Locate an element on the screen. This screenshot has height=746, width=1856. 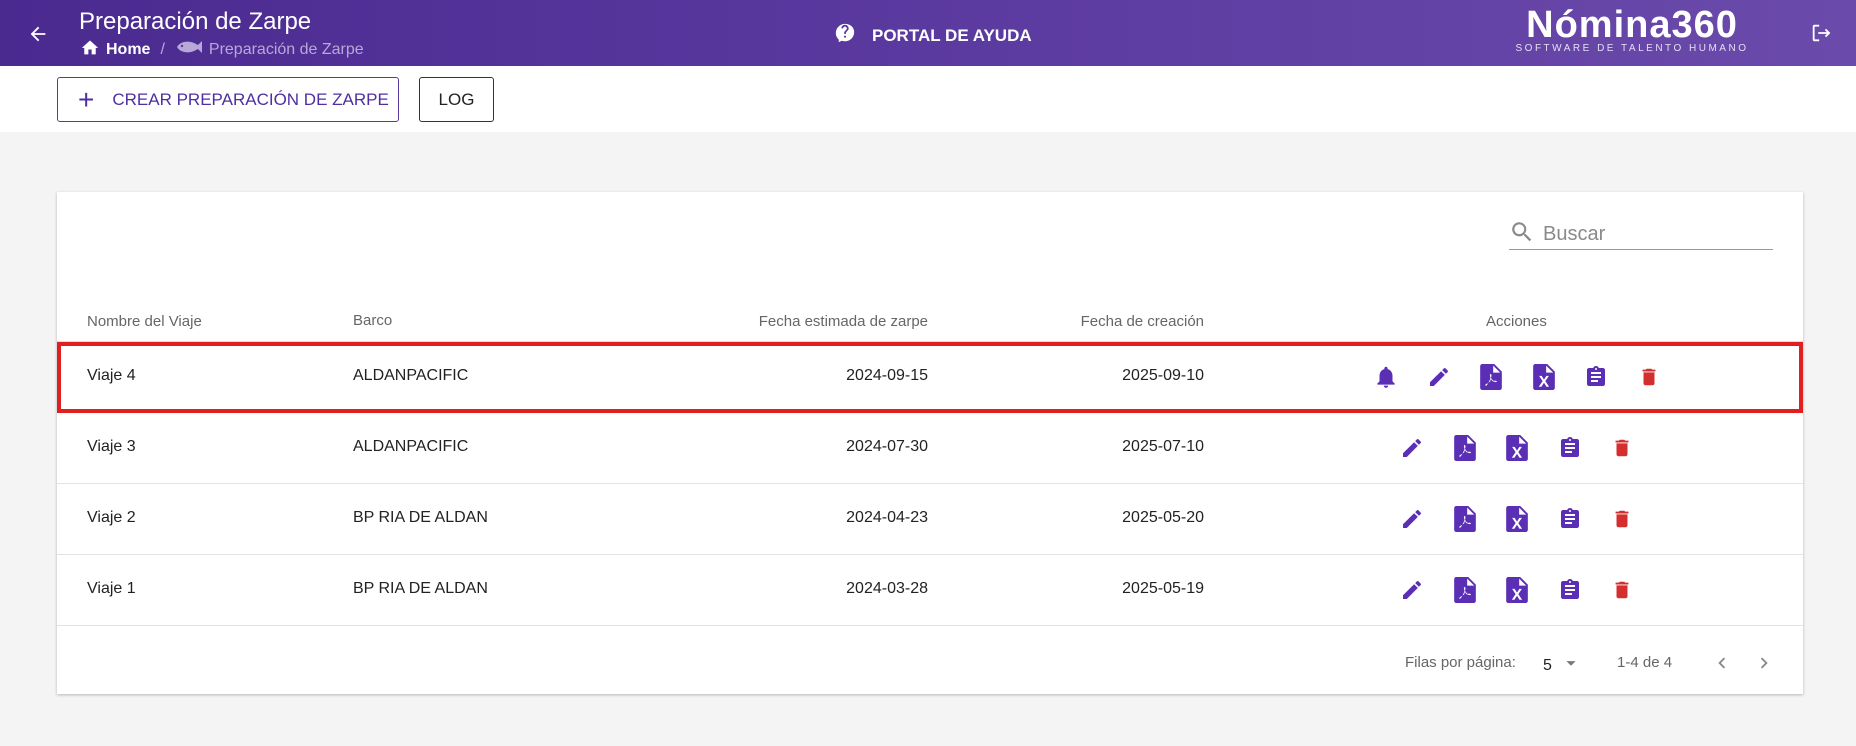
bell-icon is located at coordinates (1386, 377).